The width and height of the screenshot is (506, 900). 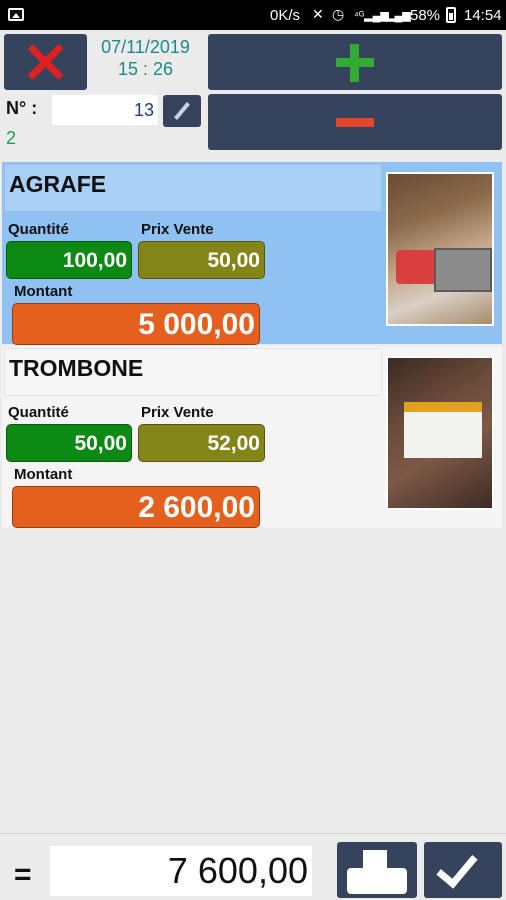 What do you see at coordinates (22, 108) in the screenshot?
I see `number-label: N° :` at bounding box center [22, 108].